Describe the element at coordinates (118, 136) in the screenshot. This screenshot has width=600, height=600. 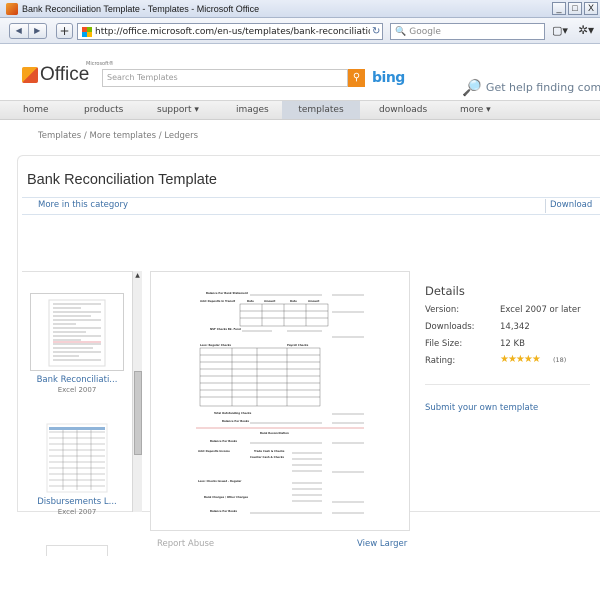
I see `breadcrumb: Templates / More templates / Ledgers` at that location.